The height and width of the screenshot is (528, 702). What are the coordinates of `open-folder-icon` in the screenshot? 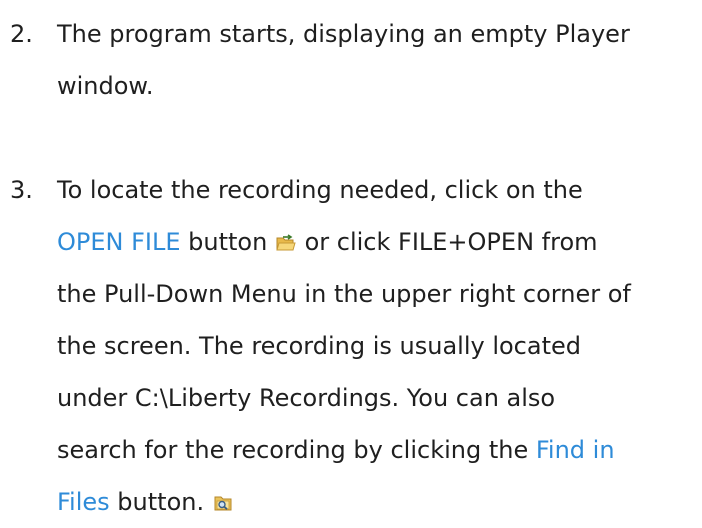 It's located at (286, 243).